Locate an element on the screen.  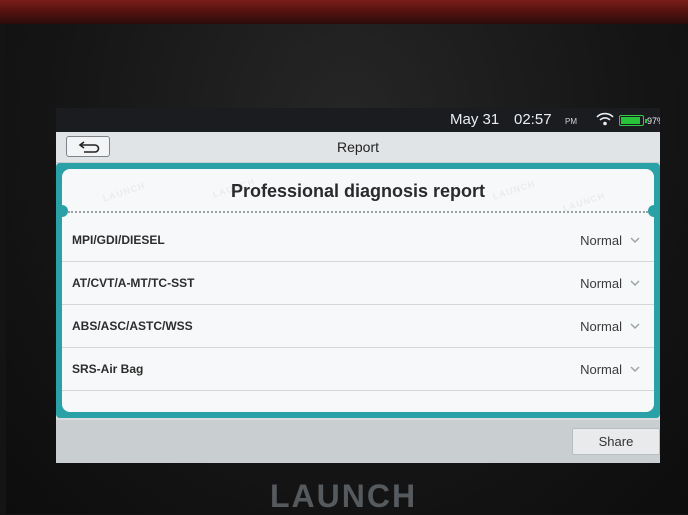
status-ampm: PM is located at coordinates (571, 121).